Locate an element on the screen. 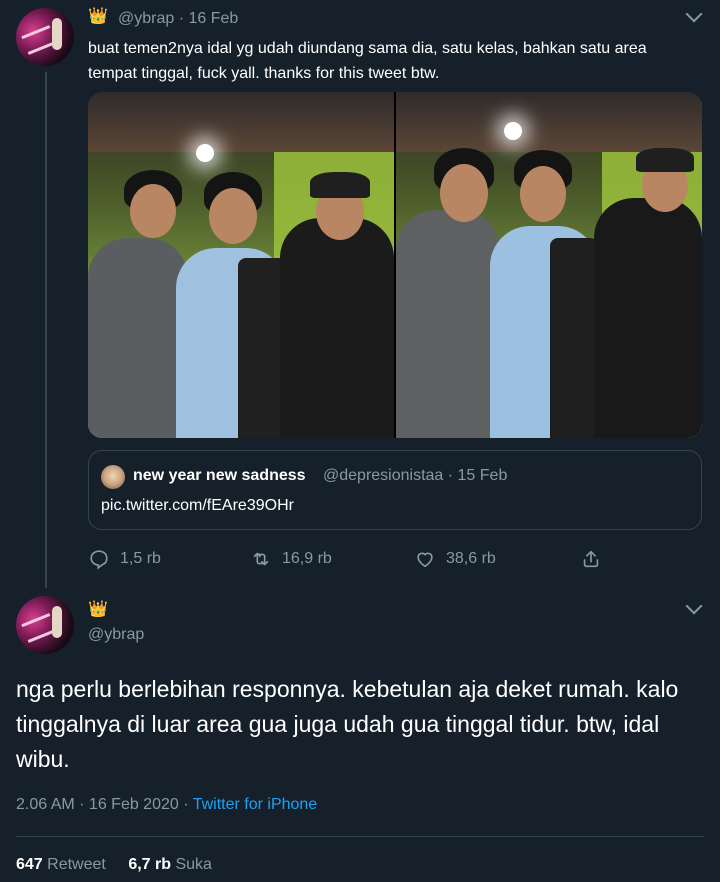 The height and width of the screenshot is (882, 720). thread-connector is located at coordinates (46, 330).